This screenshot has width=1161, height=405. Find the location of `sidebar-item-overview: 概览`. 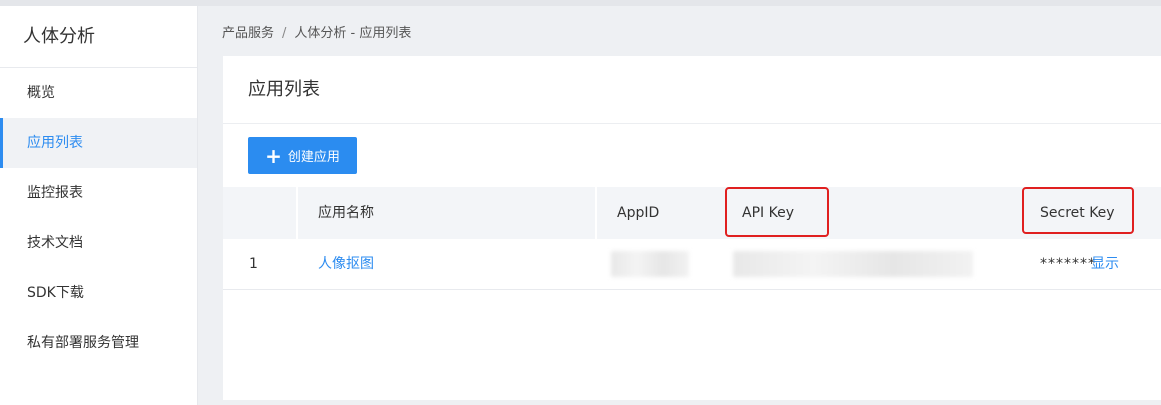

sidebar-item-overview: 概览 is located at coordinates (98, 93).